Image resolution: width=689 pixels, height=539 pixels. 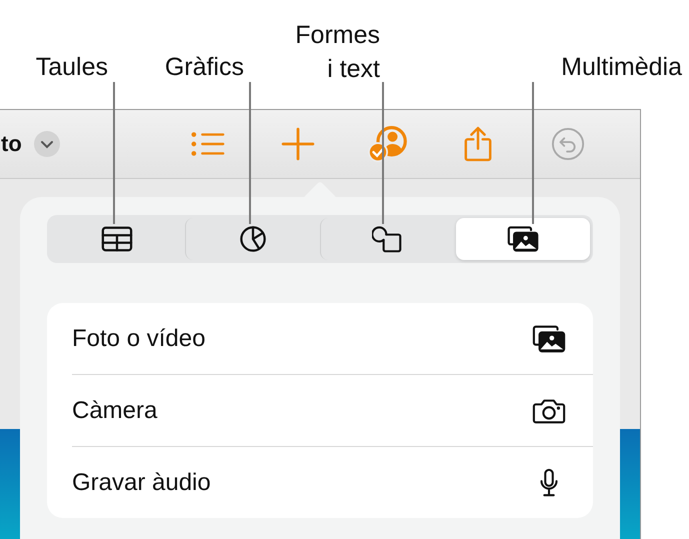 I want to click on media-tab, so click(x=523, y=239).